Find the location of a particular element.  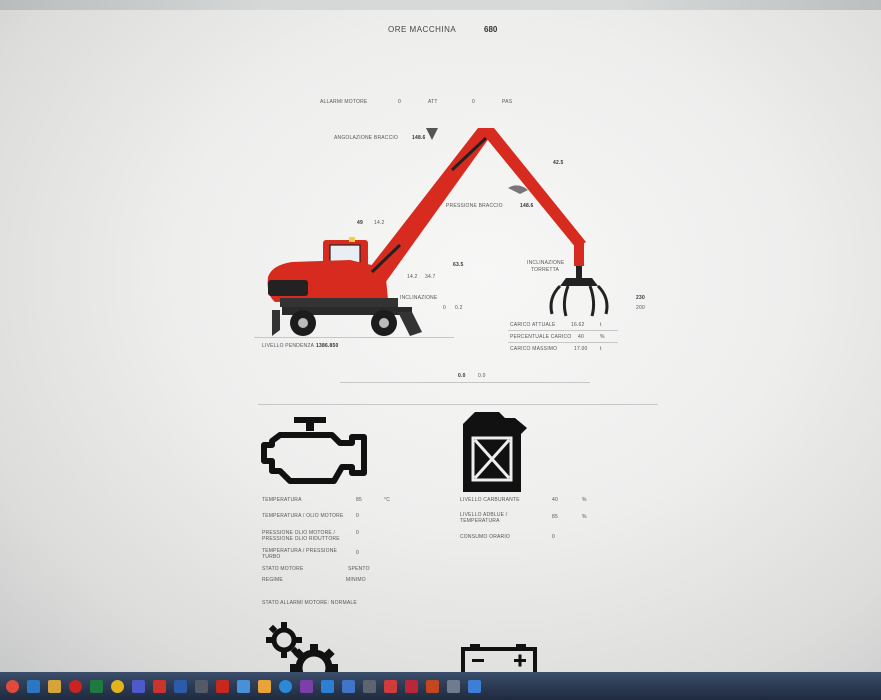

printer-icon is located at coordinates (369, 686).